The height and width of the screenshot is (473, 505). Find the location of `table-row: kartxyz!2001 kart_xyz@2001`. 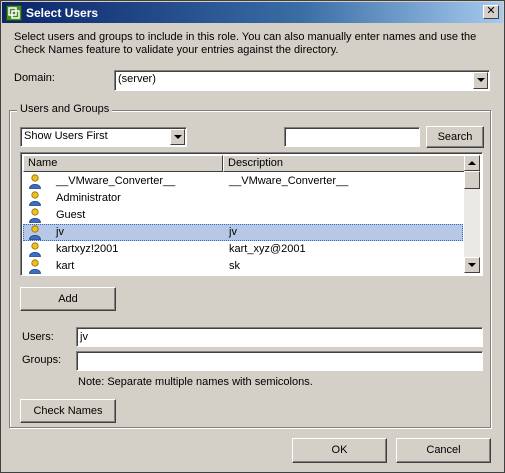

table-row: kartxyz!2001 kart_xyz@2001 is located at coordinates (243, 249).